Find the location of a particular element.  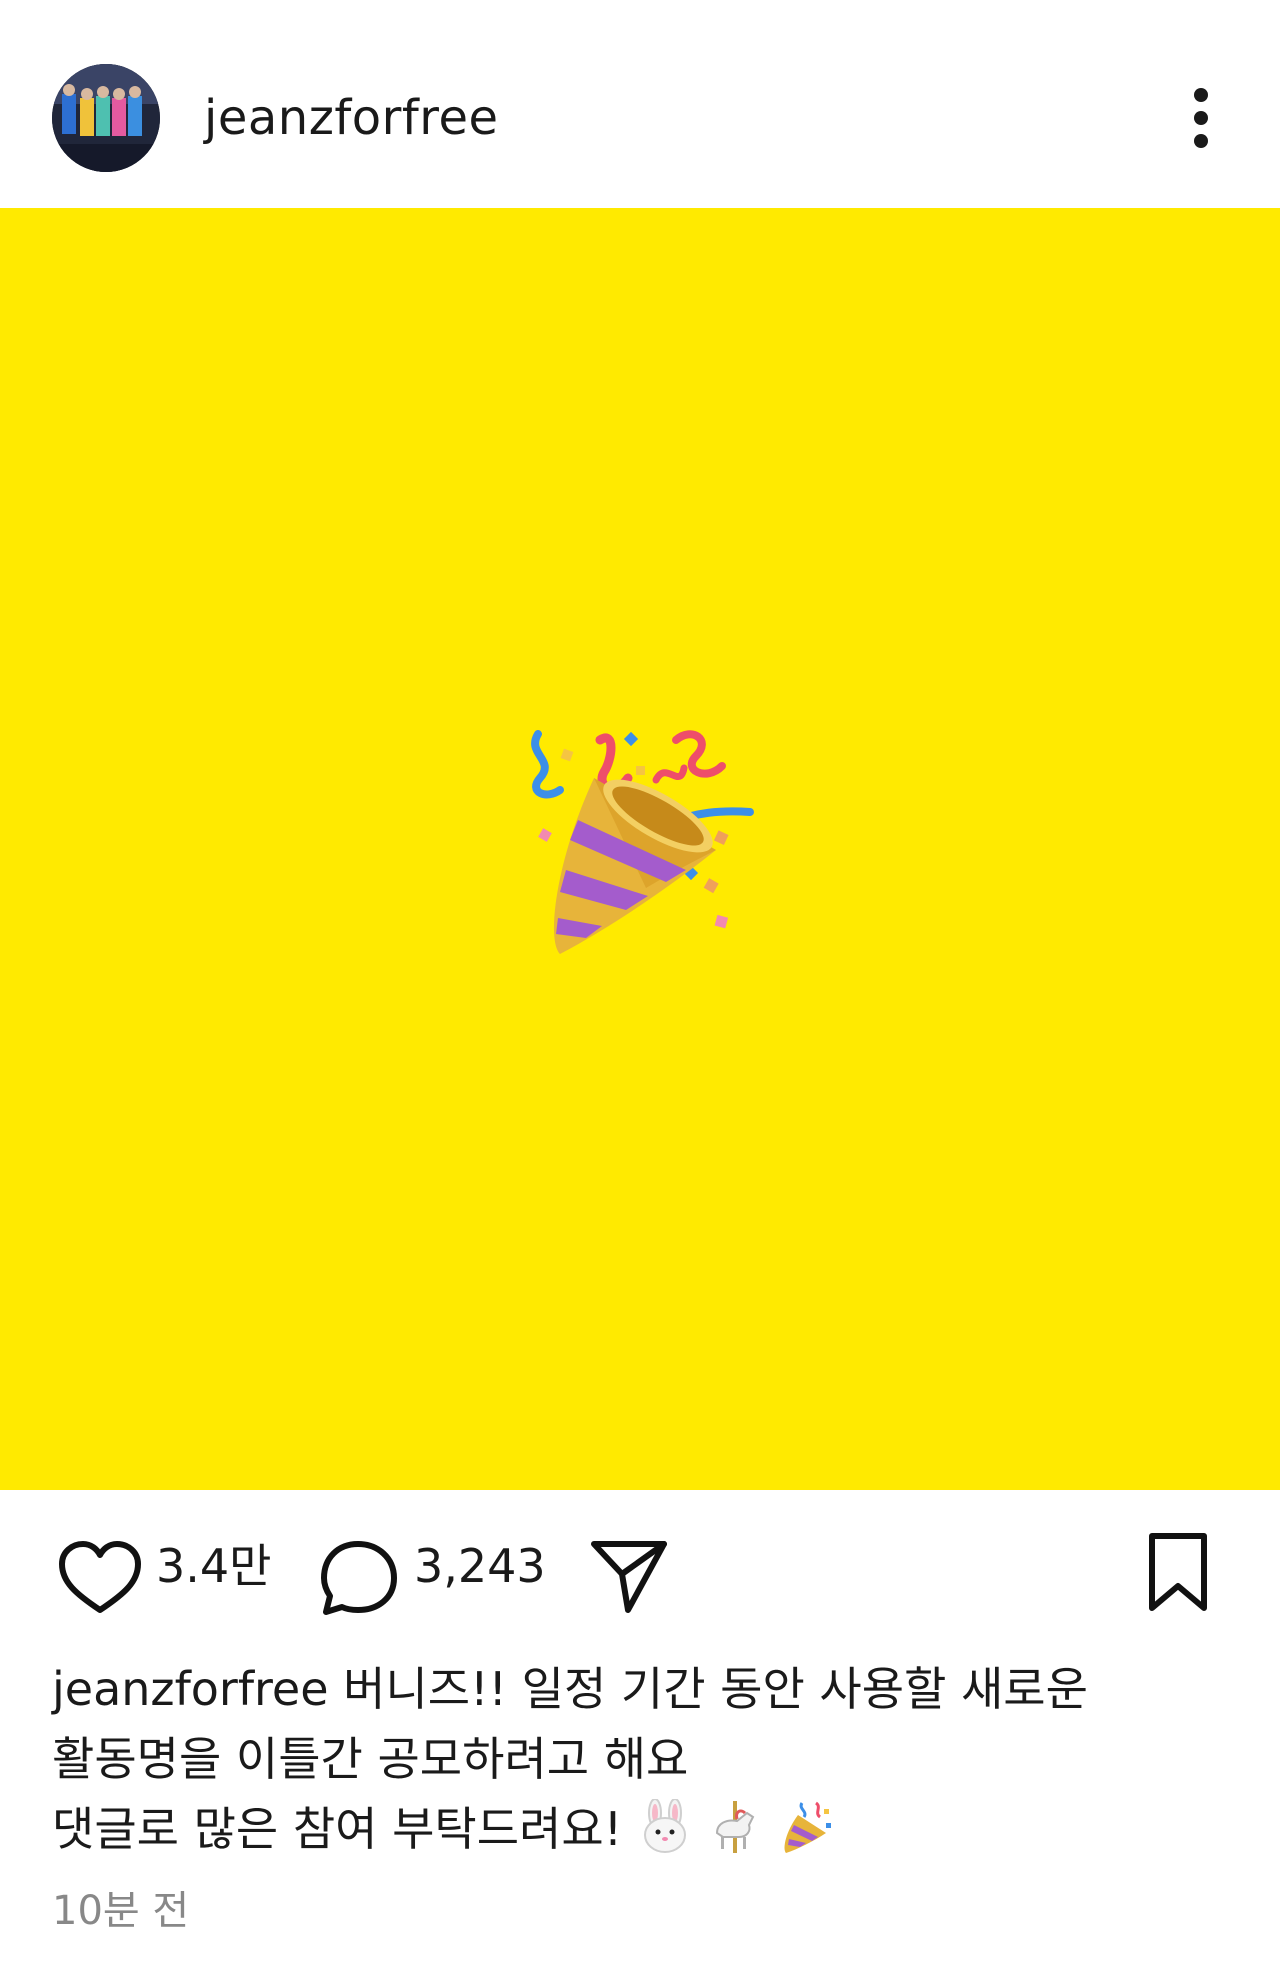

avatar-image is located at coordinates (106, 118).